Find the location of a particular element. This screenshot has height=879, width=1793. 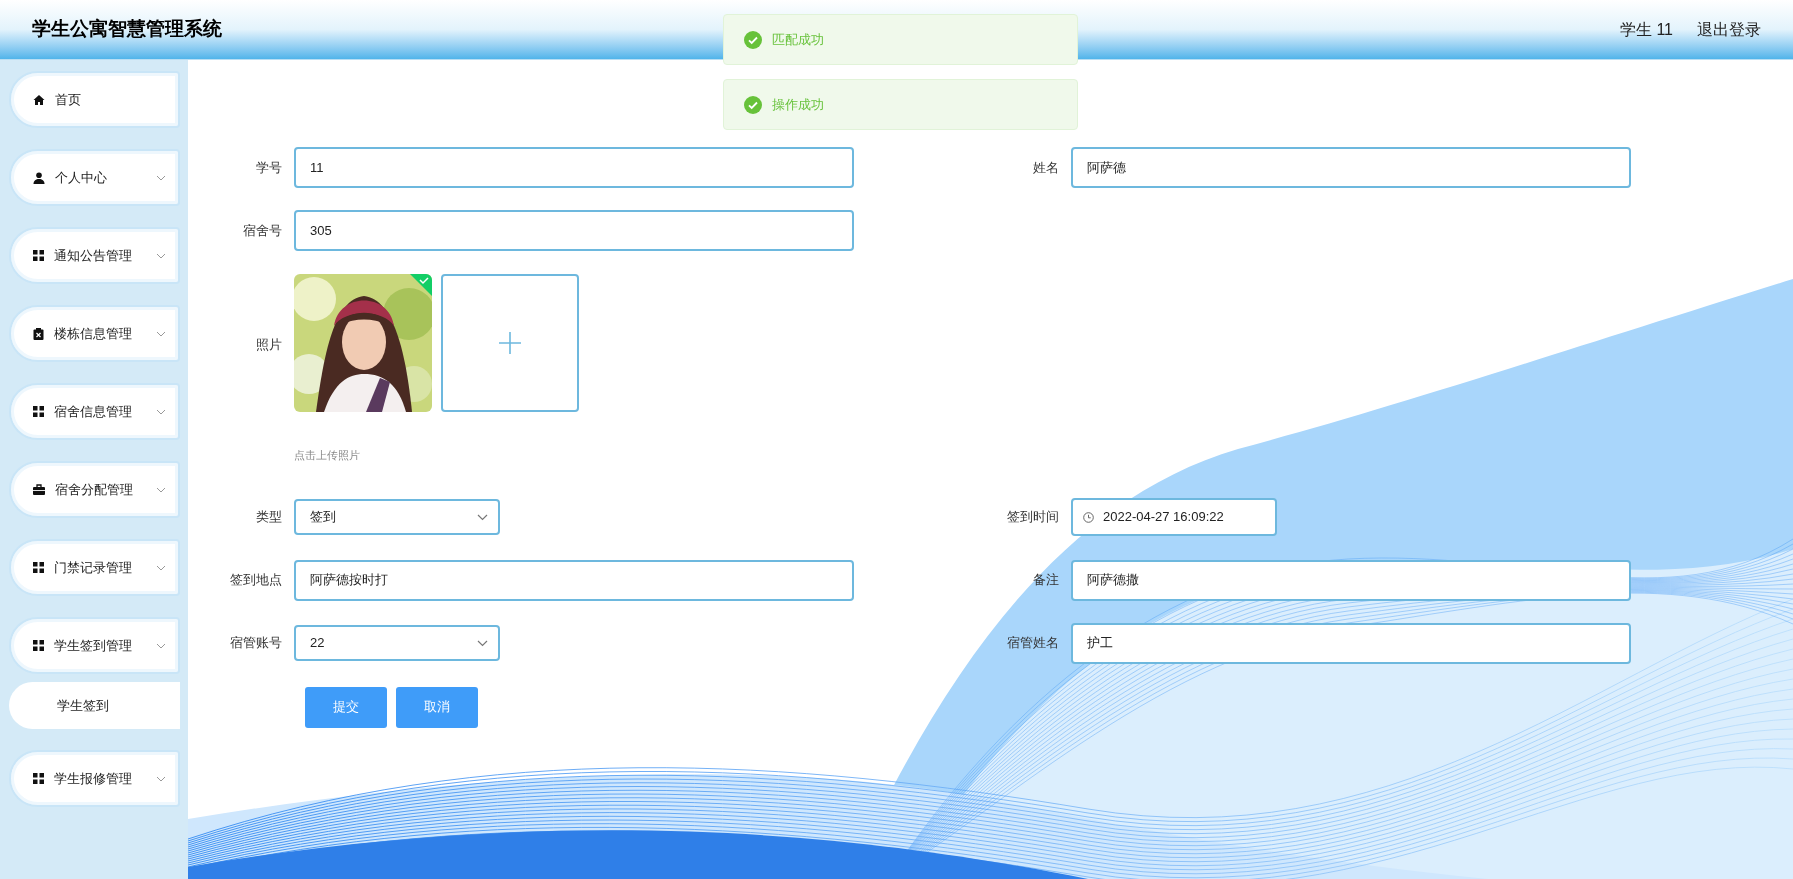

sidebar-menu-item: 楼栋信息管理 is located at coordinates (94, 333).